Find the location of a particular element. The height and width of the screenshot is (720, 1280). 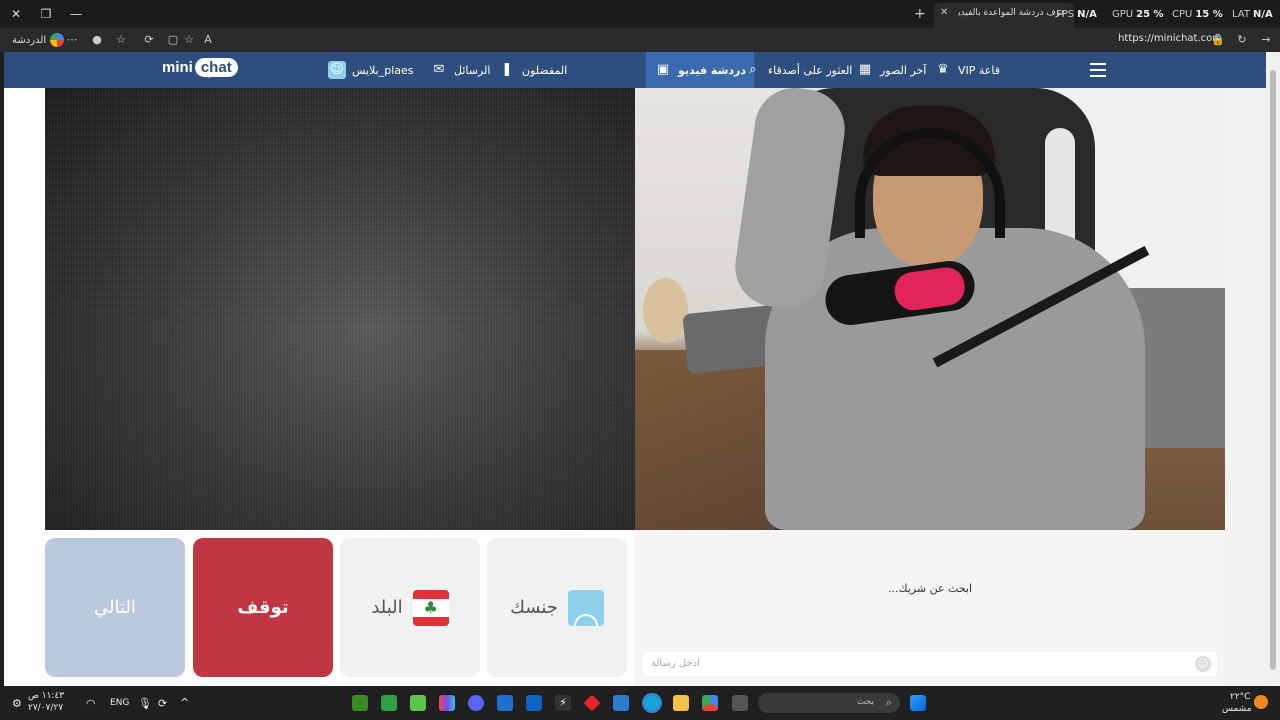

minichat-logo: mini chat is located at coordinates (200, 68).